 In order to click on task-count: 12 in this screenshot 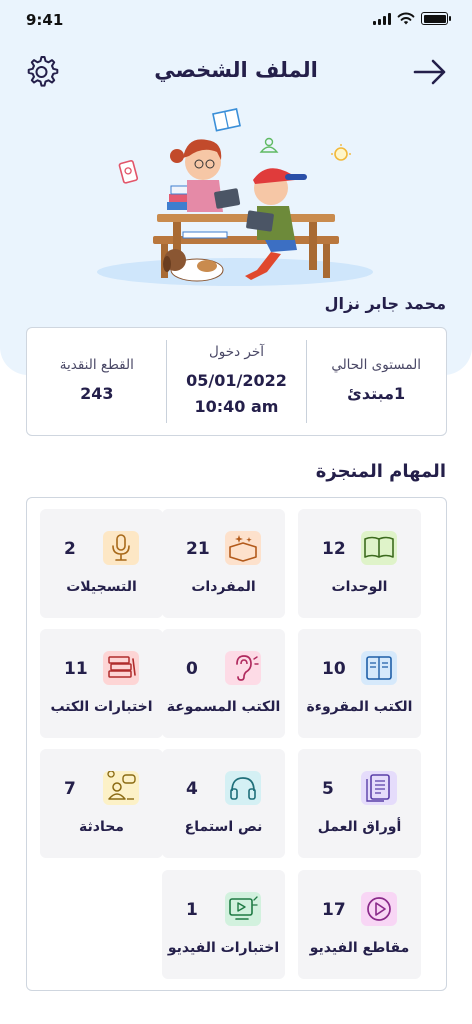, I will do `click(334, 549)`.